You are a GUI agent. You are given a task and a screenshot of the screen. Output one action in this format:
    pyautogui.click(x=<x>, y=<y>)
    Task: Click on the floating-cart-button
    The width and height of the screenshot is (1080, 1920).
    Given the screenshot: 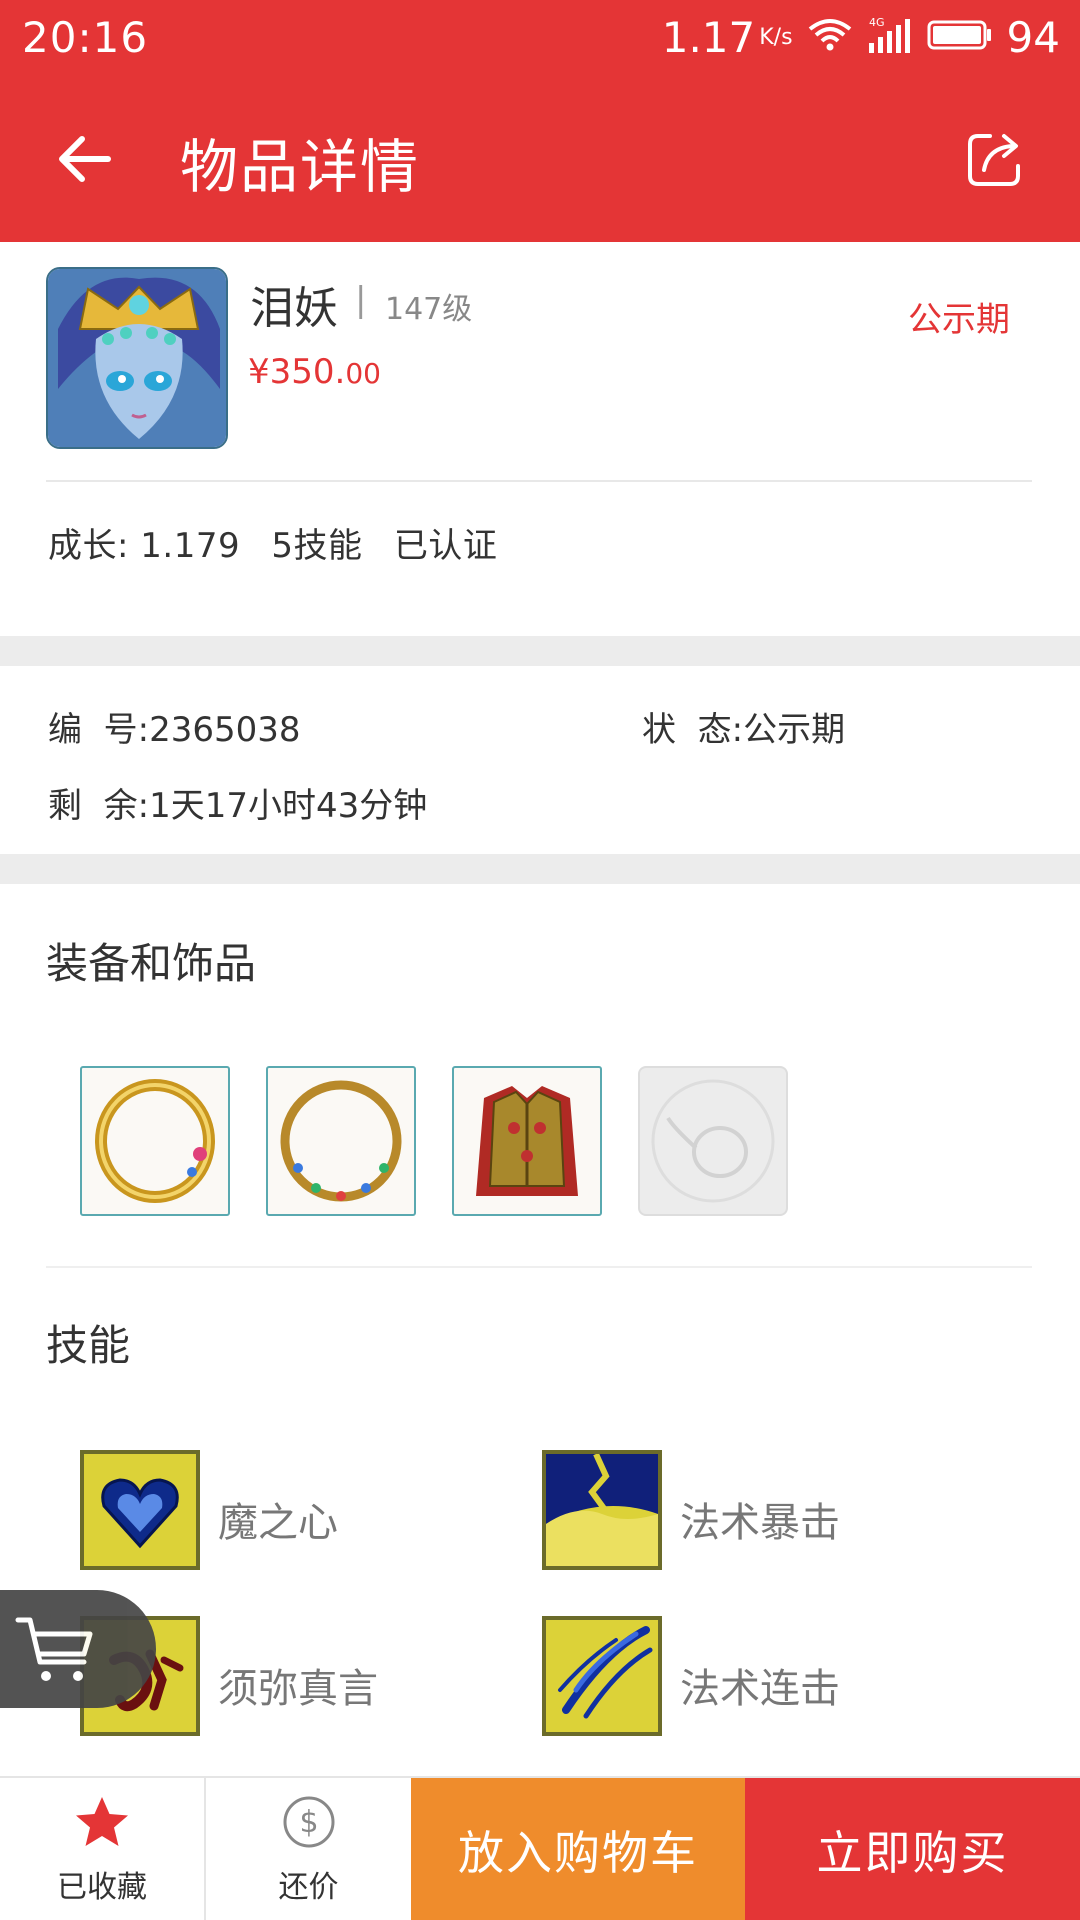 What is the action you would take?
    pyautogui.click(x=78, y=1649)
    